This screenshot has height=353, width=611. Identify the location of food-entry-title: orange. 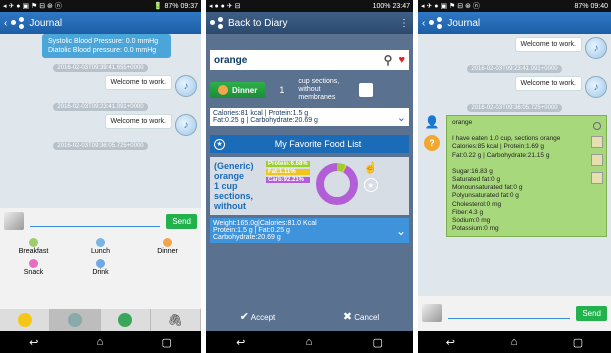
(462, 122).